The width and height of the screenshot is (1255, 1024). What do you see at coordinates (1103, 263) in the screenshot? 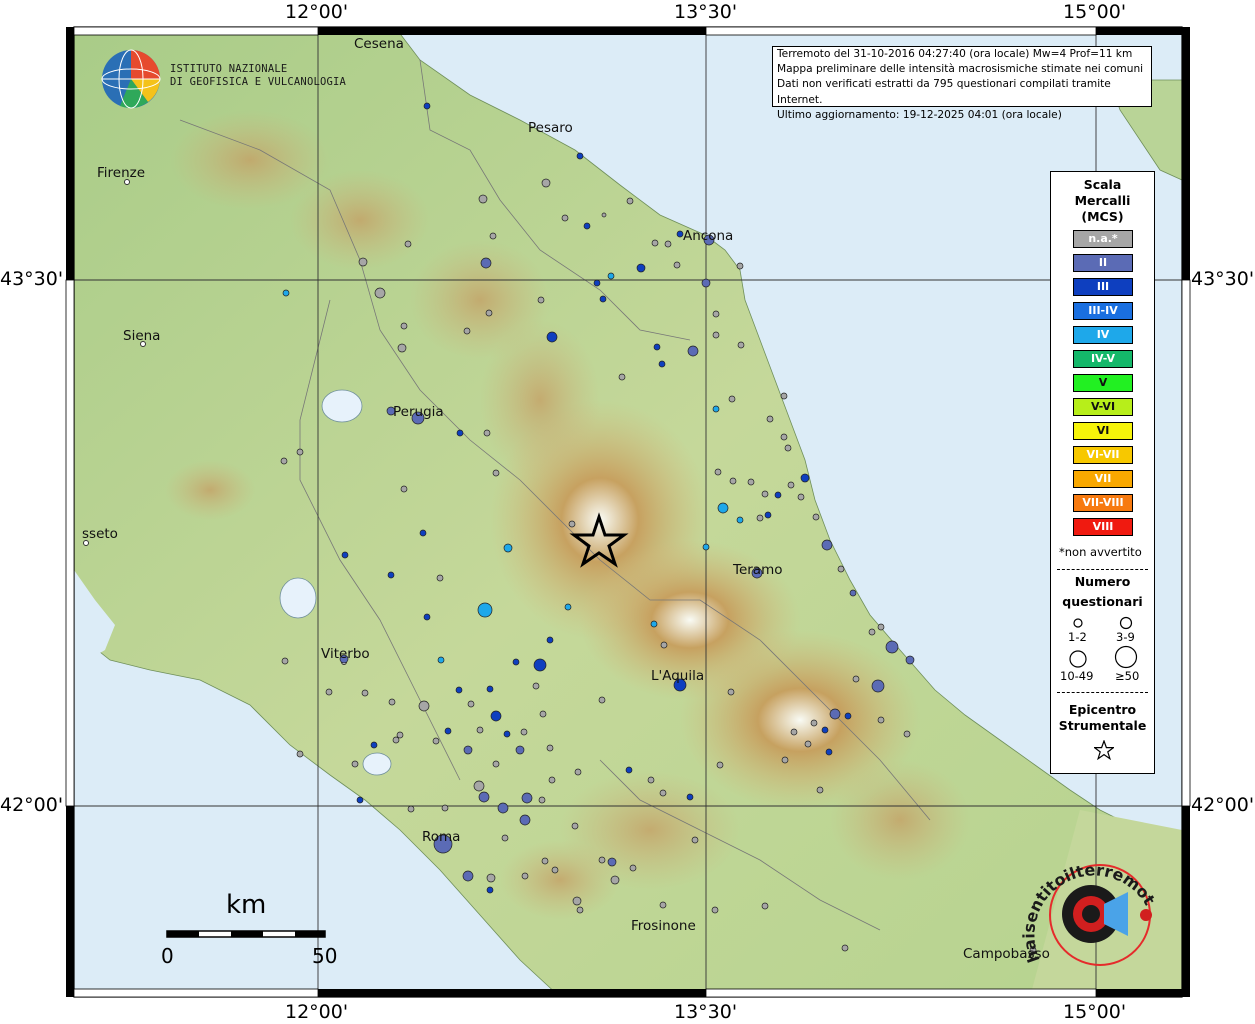
I see `legend-swatch-ii: II` at bounding box center [1103, 263].